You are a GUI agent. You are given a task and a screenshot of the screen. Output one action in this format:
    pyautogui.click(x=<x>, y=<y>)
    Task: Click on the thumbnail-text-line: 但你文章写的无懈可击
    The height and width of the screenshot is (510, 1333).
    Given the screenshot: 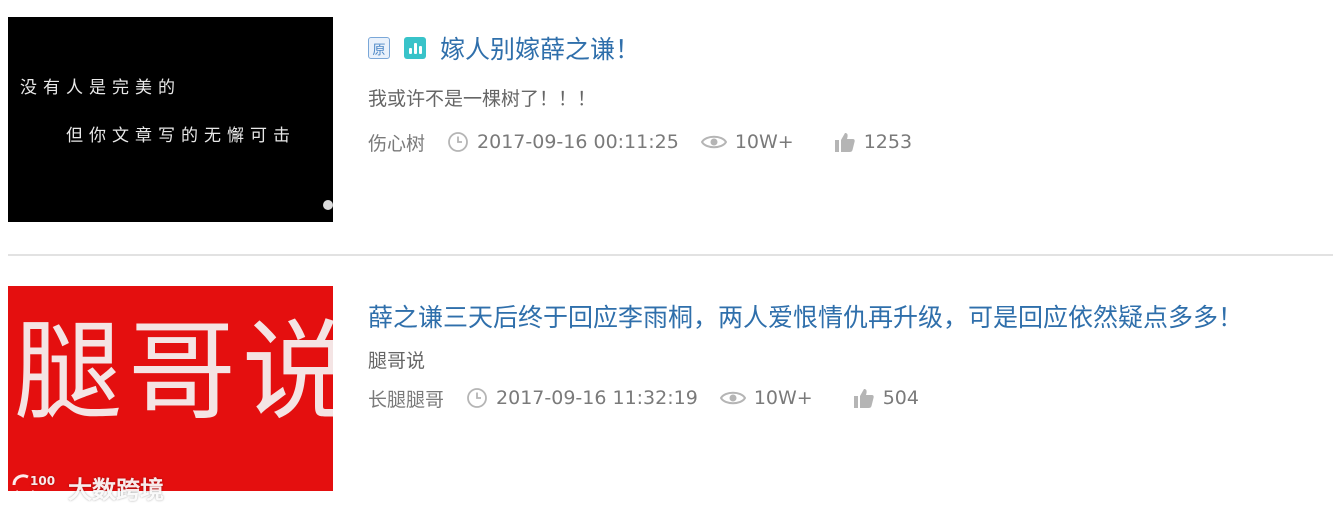 What is the action you would take?
    pyautogui.click(x=181, y=136)
    